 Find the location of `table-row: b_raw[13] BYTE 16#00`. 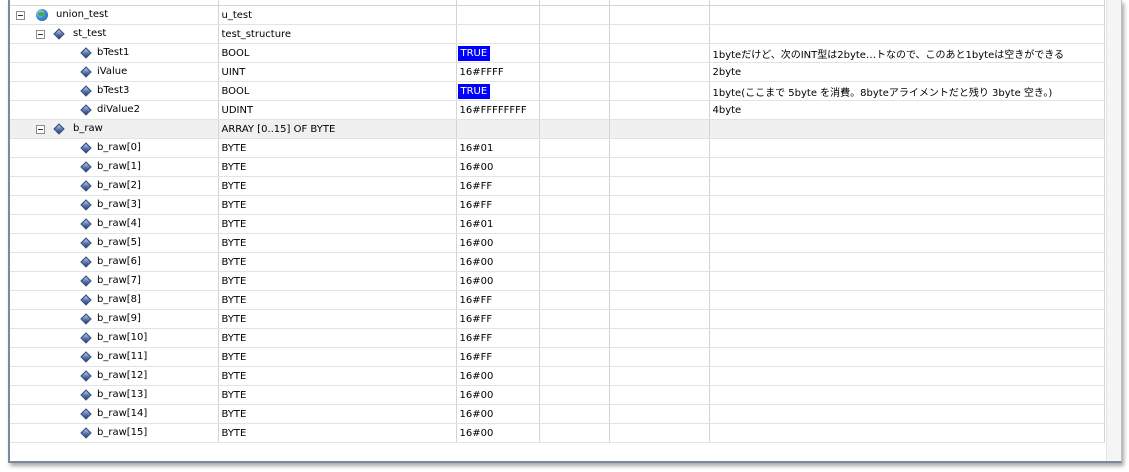

table-row: b_raw[13] BYTE 16#00 is located at coordinates (557, 395).